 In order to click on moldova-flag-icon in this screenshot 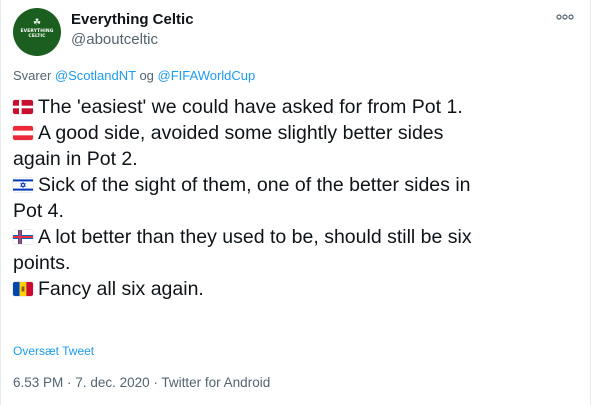, I will do `click(23, 289)`.